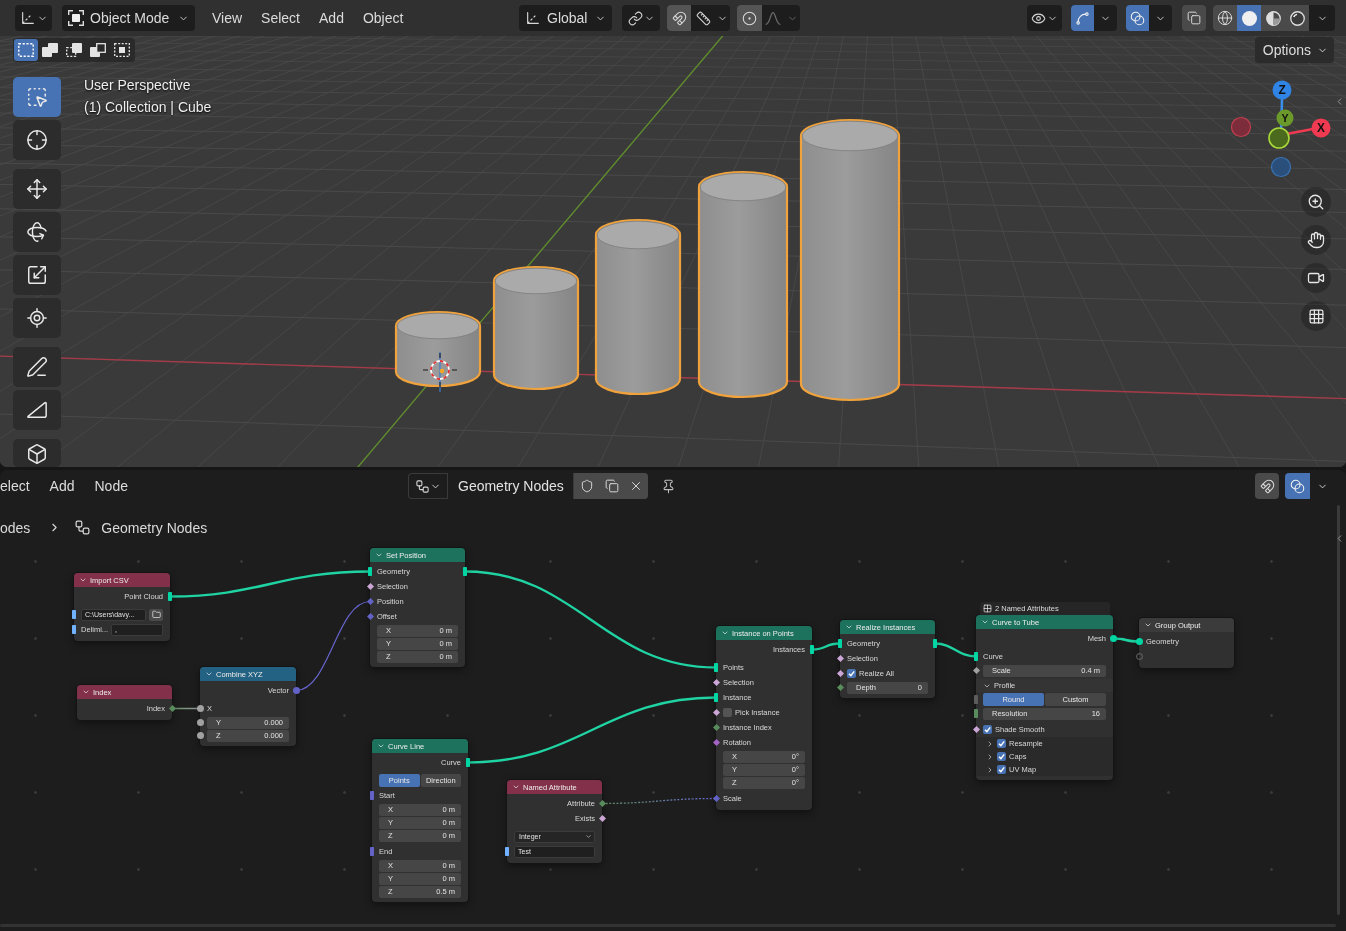 The width and height of the screenshot is (1346, 931). What do you see at coordinates (111, 486) in the screenshot?
I see `menu-item: Node` at bounding box center [111, 486].